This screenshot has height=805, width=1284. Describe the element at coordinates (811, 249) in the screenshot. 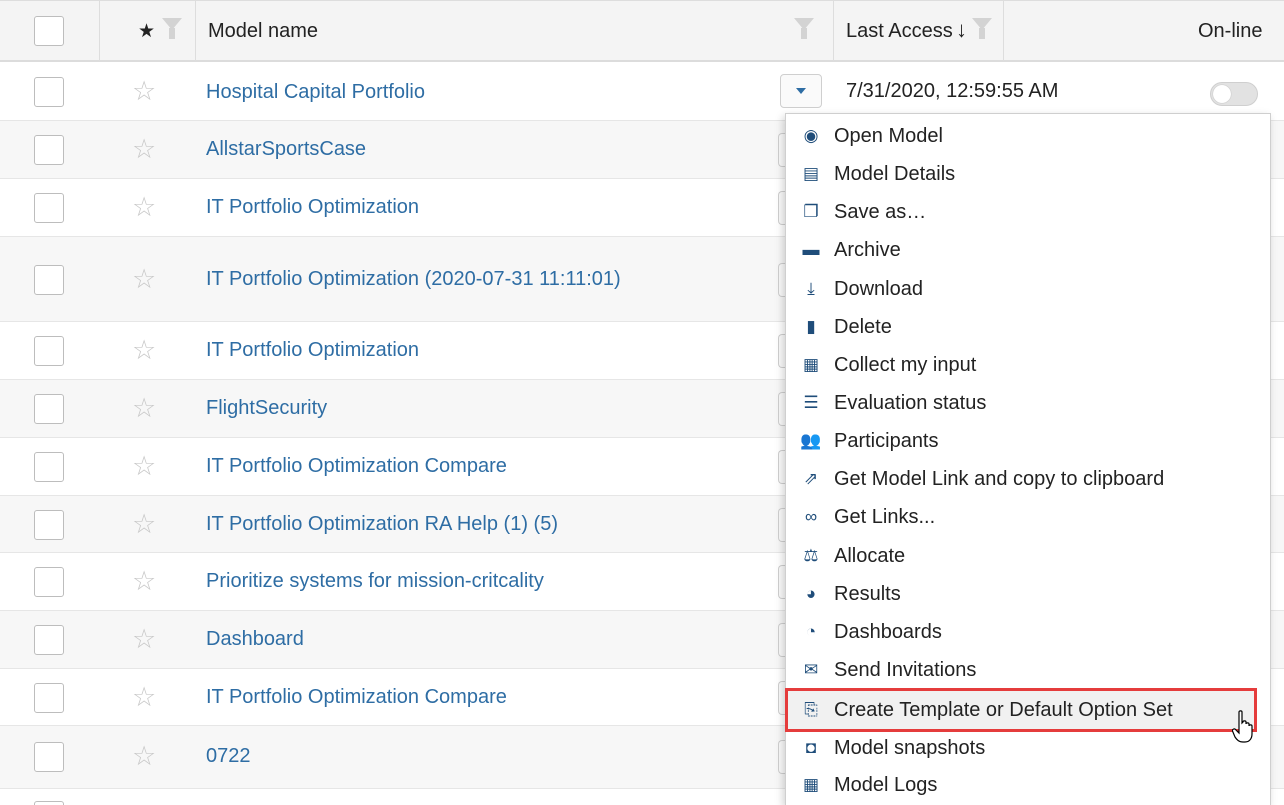

I see `archive-icon: ▬` at that location.